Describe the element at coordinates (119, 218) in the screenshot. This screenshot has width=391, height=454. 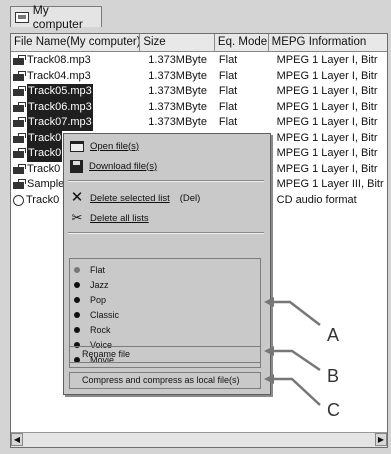
I see `menu-delete-all-label: Delete all lists` at that location.